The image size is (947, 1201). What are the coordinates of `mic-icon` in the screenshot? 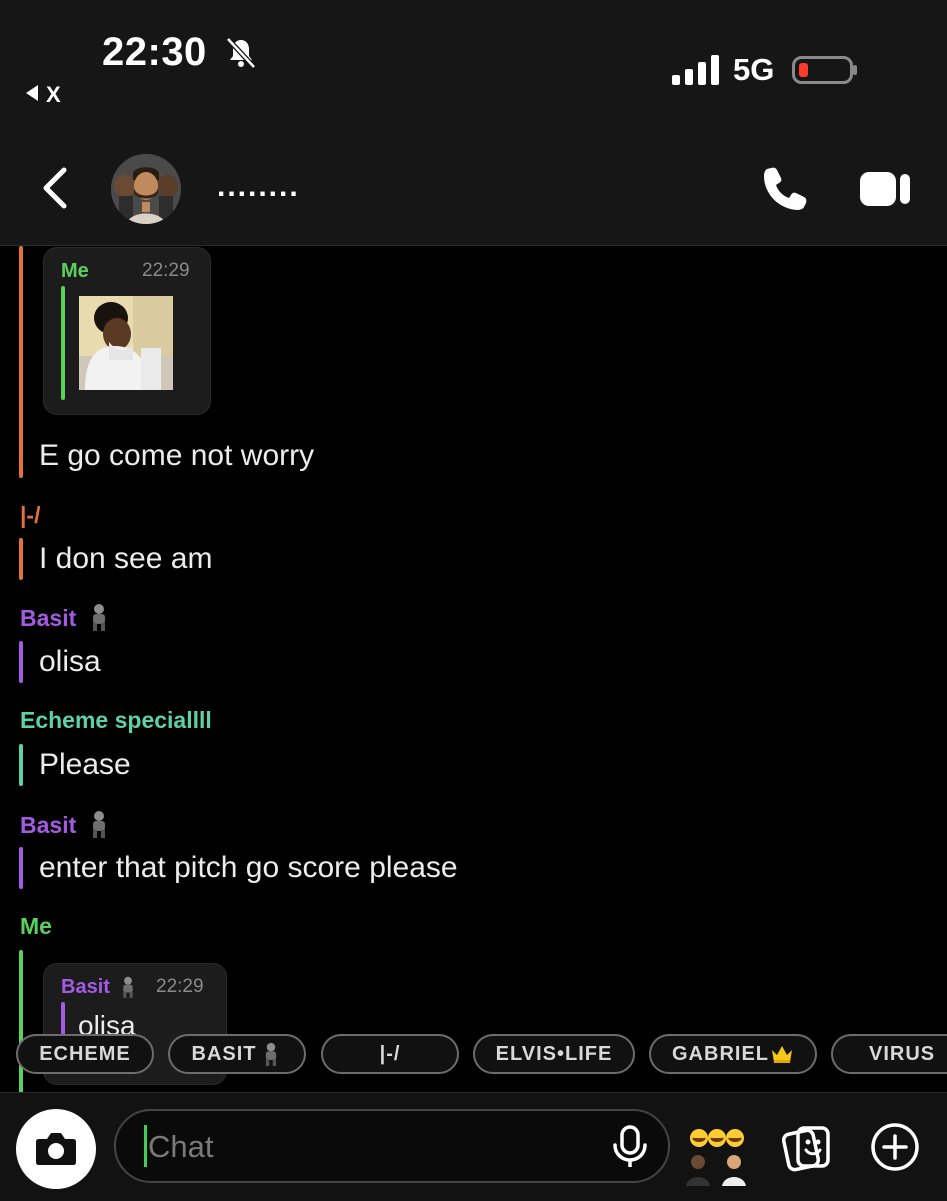 It's located at (630, 1147).